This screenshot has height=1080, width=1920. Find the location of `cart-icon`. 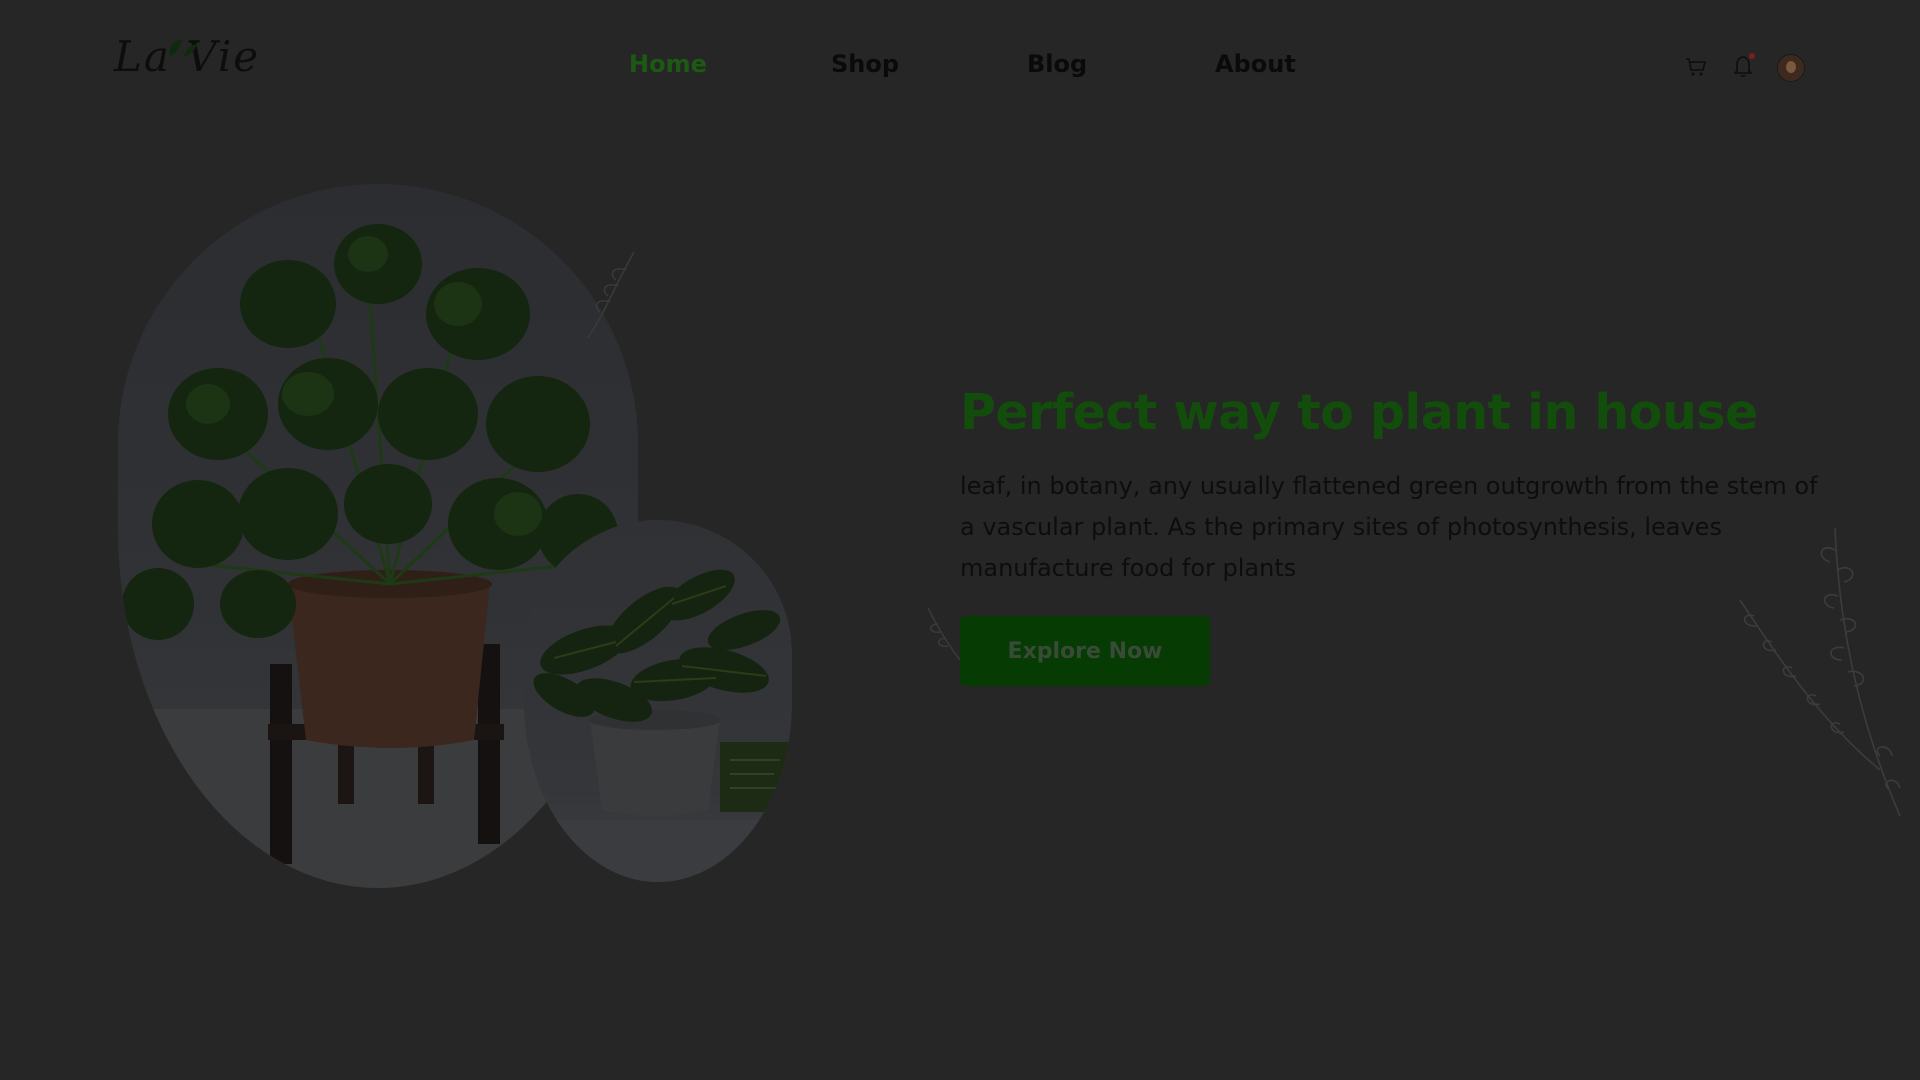

cart-icon is located at coordinates (1696, 67).